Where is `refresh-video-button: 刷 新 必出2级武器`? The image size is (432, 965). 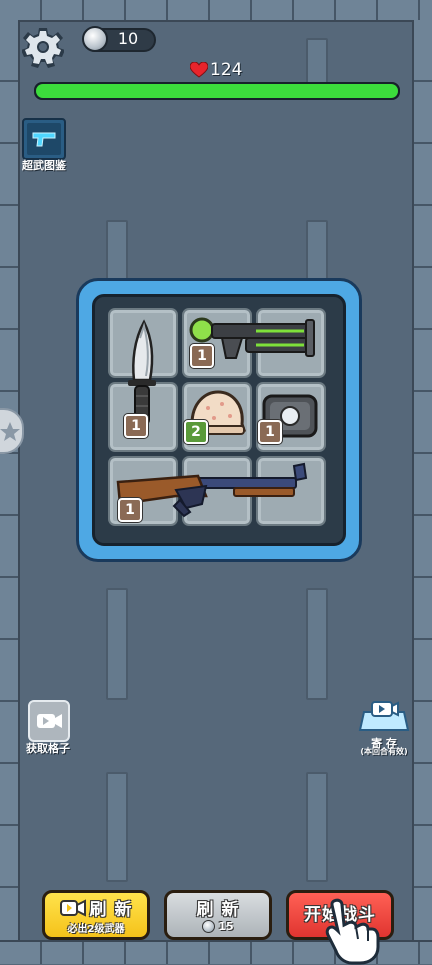
refresh-video-button: 刷 新 必出2级武器 is located at coordinates (96, 915).